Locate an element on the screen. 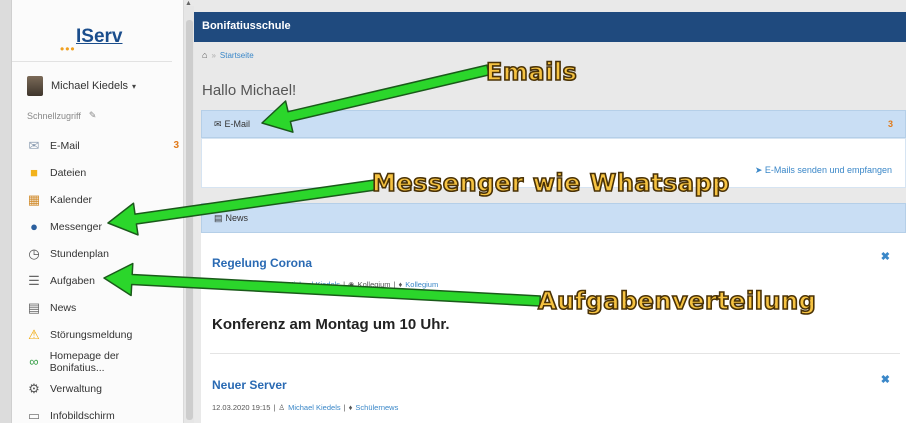 This screenshot has width=906, height=423. logo-dots: ••• is located at coordinates (68, 49).